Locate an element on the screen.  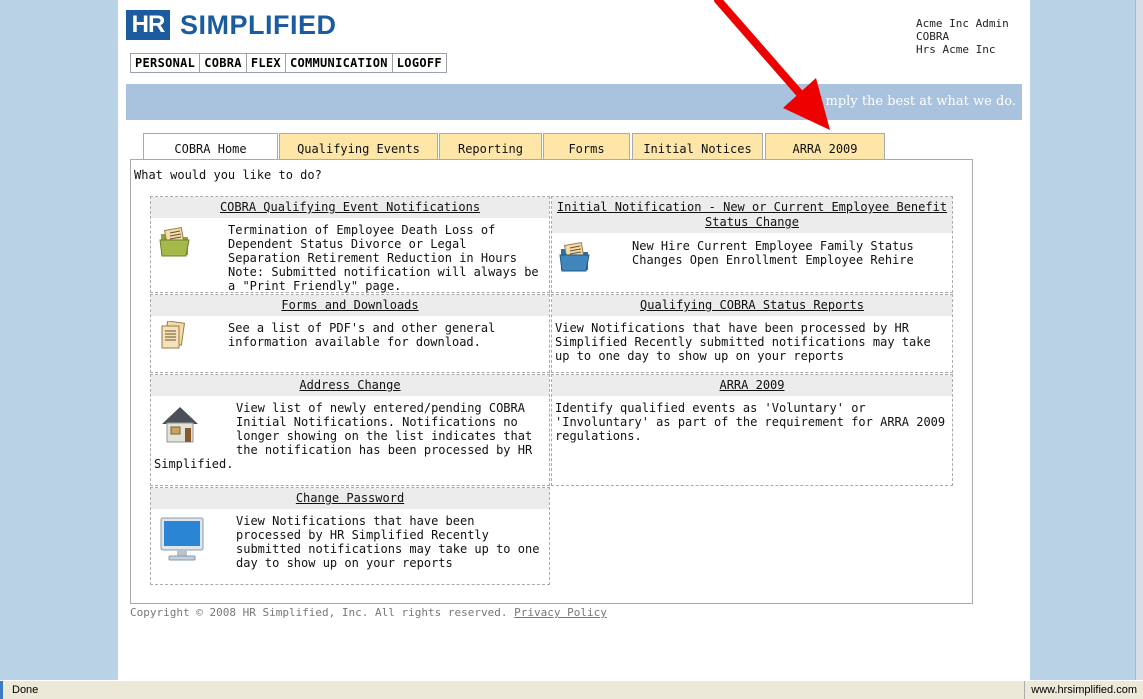
privacy-policy-link: Privacy Policy is located at coordinates (560, 612).